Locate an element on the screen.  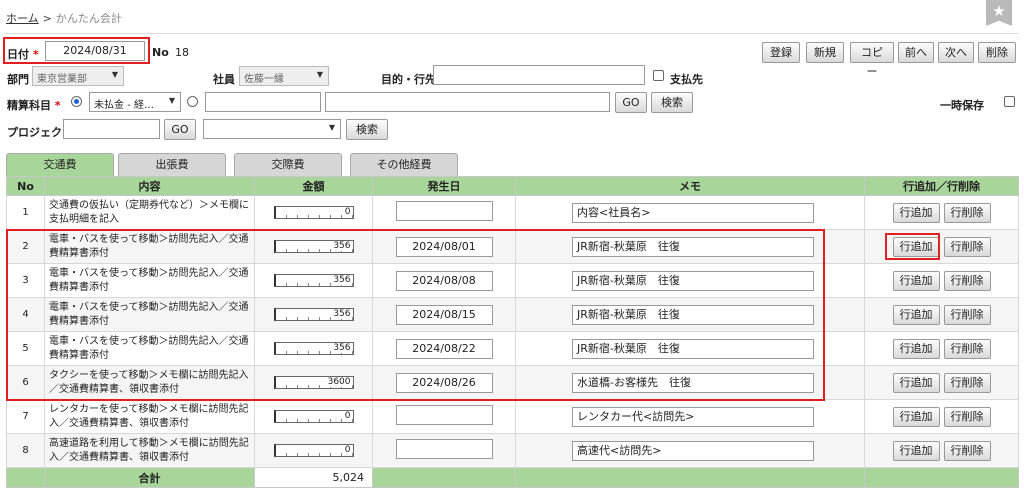
date-label: 日付 * is located at coordinates (23, 54).